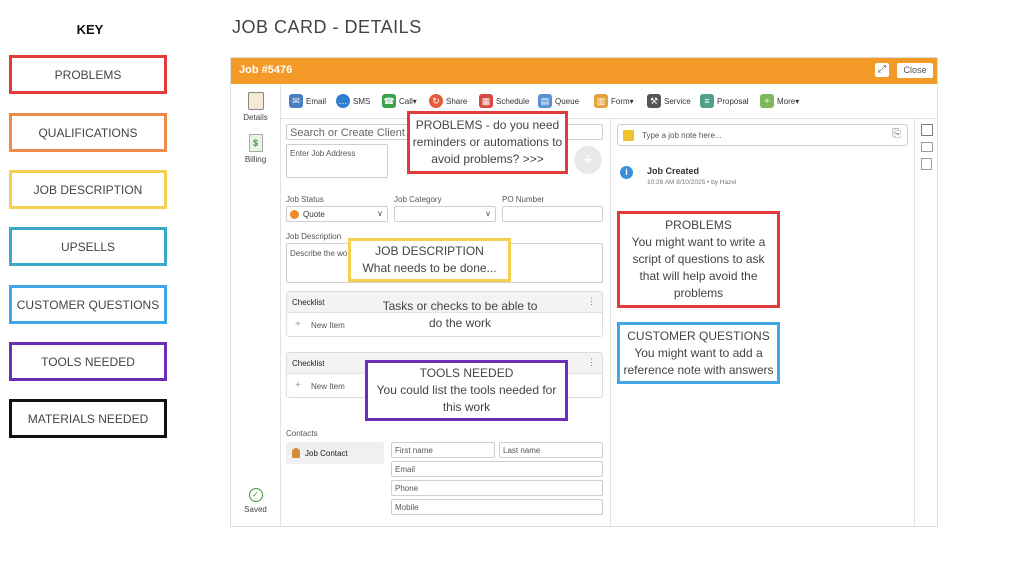 This screenshot has height=574, width=1024. What do you see at coordinates (88, 304) in the screenshot?
I see `key-customer-questions: CUSTOMER QUESTIONS` at bounding box center [88, 304].